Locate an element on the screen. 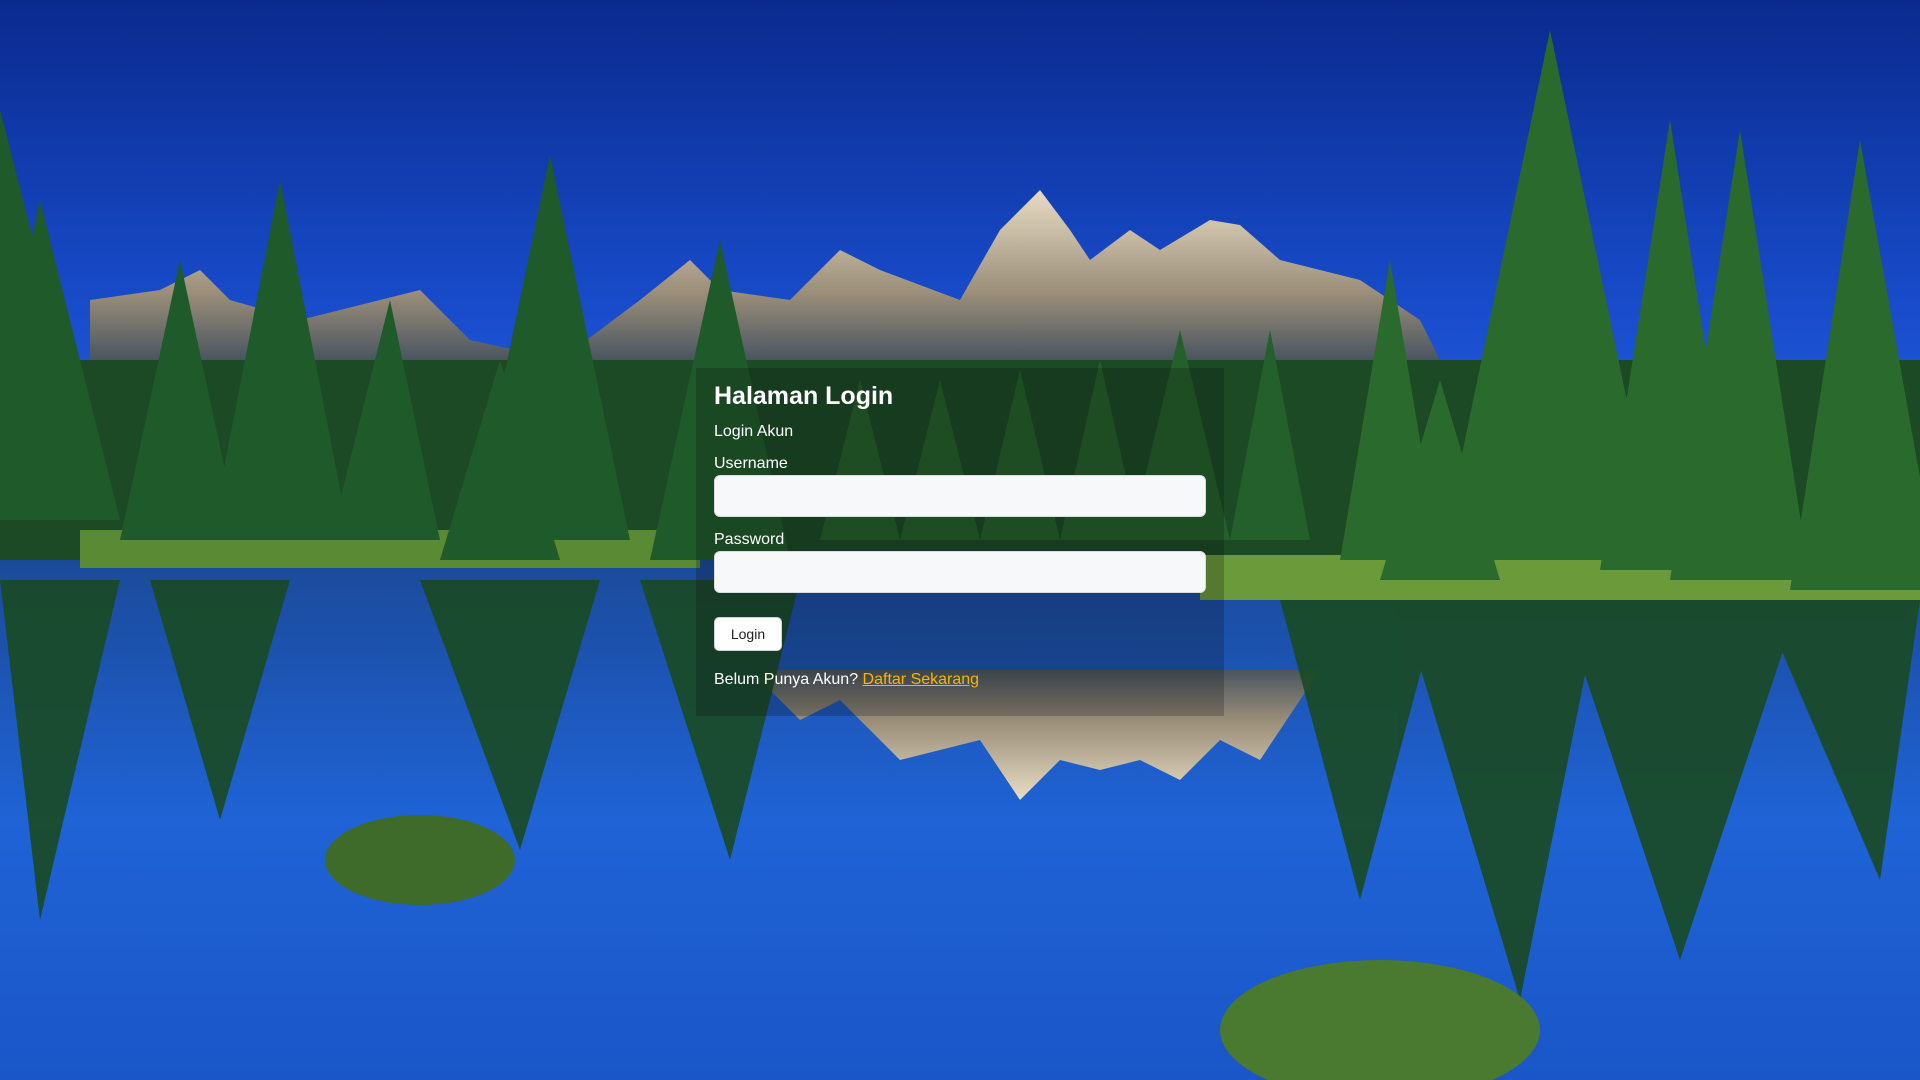 This screenshot has height=1080, width=1920. page-subtitle: Login Akun is located at coordinates (754, 431).